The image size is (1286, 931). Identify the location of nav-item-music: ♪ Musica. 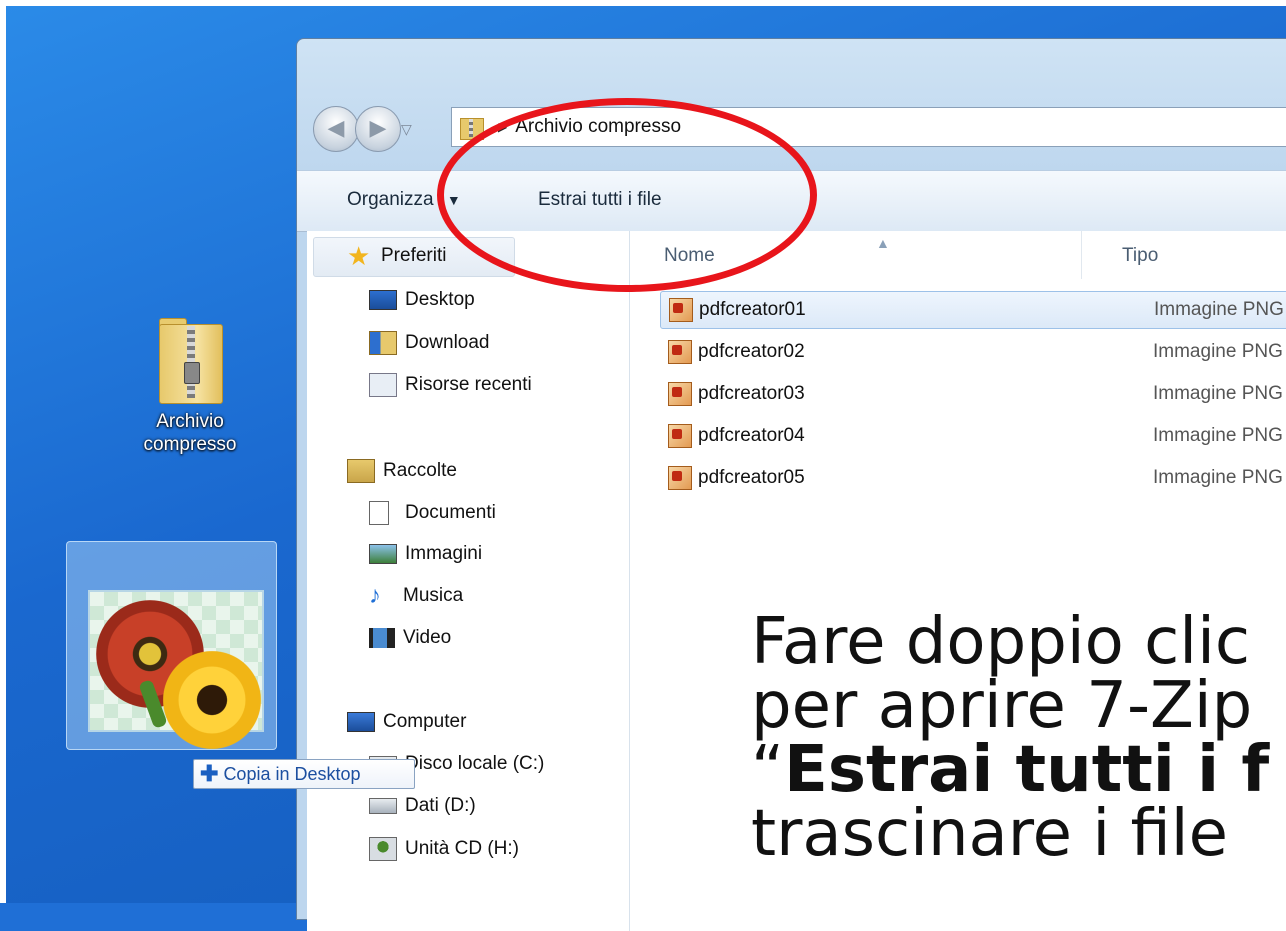
(416, 595).